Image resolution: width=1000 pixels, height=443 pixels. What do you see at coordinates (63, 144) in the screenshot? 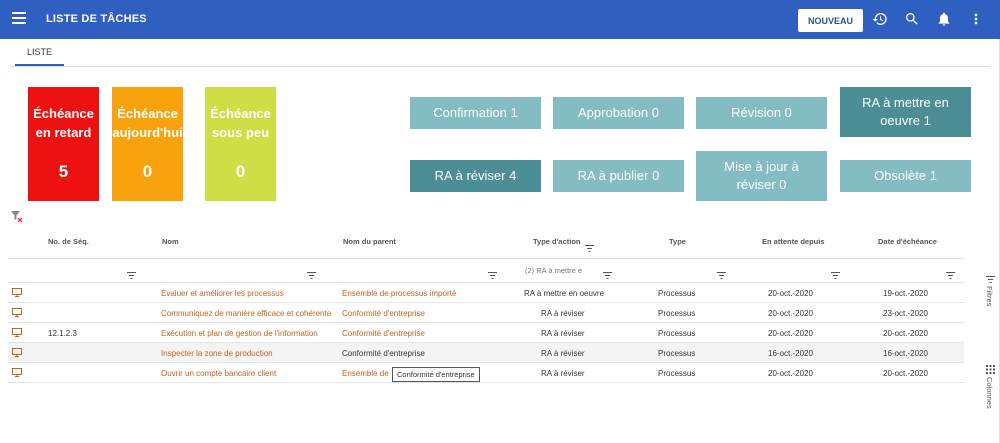
I see `tile-overdue: Échéance en retard 5` at bounding box center [63, 144].